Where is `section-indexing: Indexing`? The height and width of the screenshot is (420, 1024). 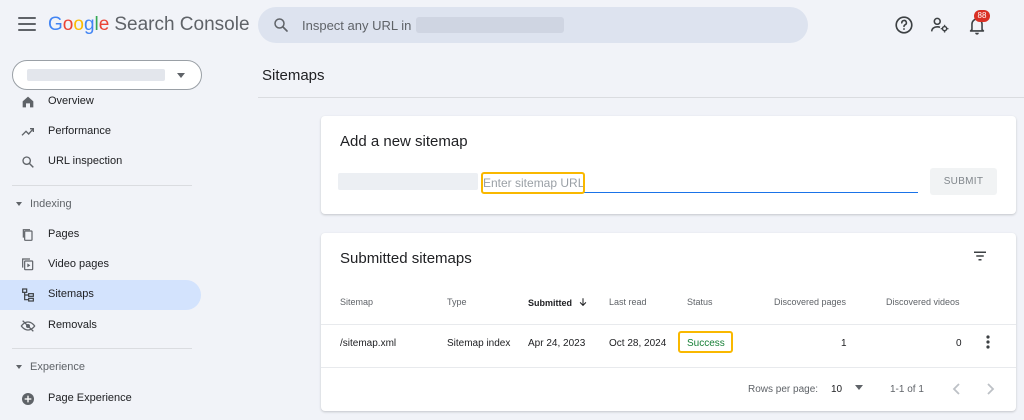 section-indexing: Indexing is located at coordinates (100, 205).